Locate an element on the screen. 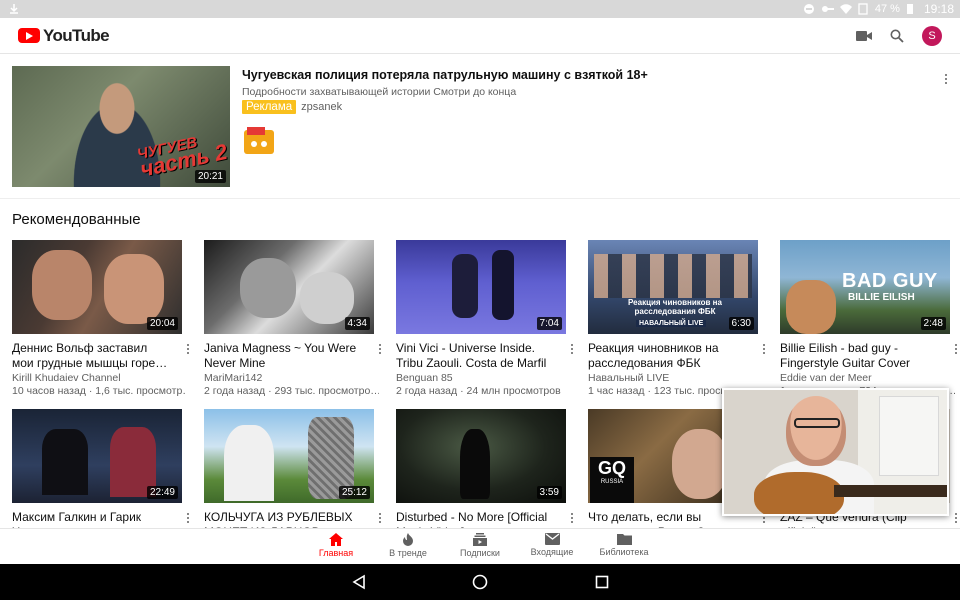  thumb-tag: GQ is located at coordinates (611, 468).